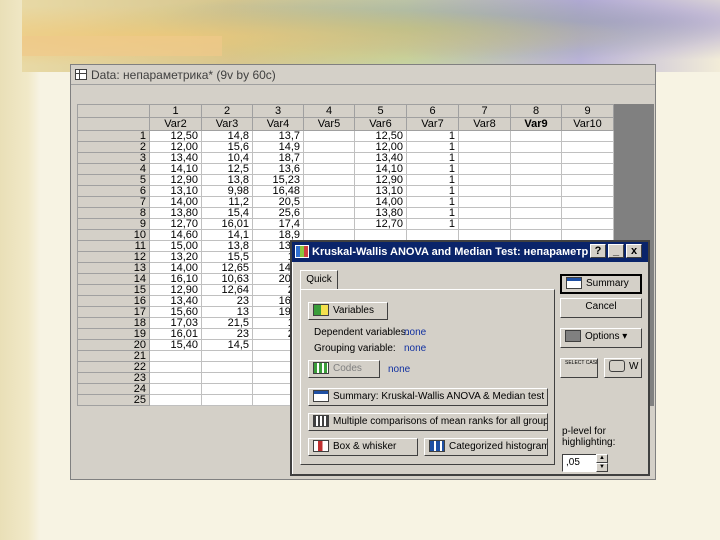 The image size is (720, 540). Describe the element at coordinates (113, 312) in the screenshot. I see `row-header: 17` at that location.